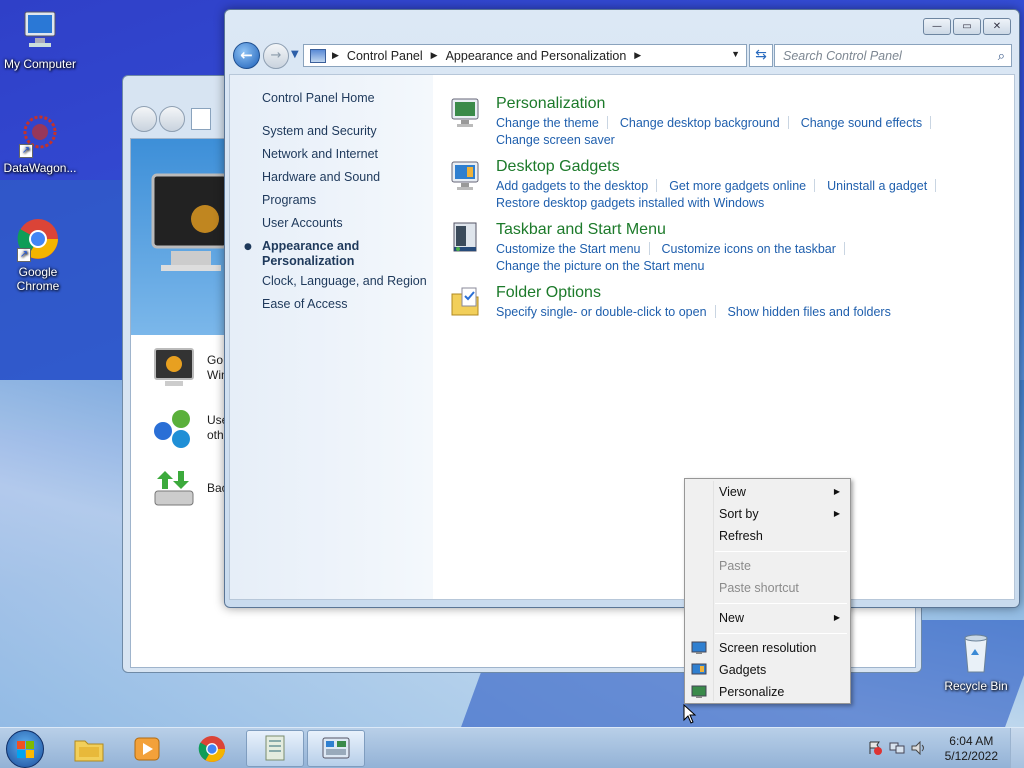 The width and height of the screenshot is (1024, 768). Describe the element at coordinates (1017, 748) in the screenshot. I see `show-desktop-button` at that location.